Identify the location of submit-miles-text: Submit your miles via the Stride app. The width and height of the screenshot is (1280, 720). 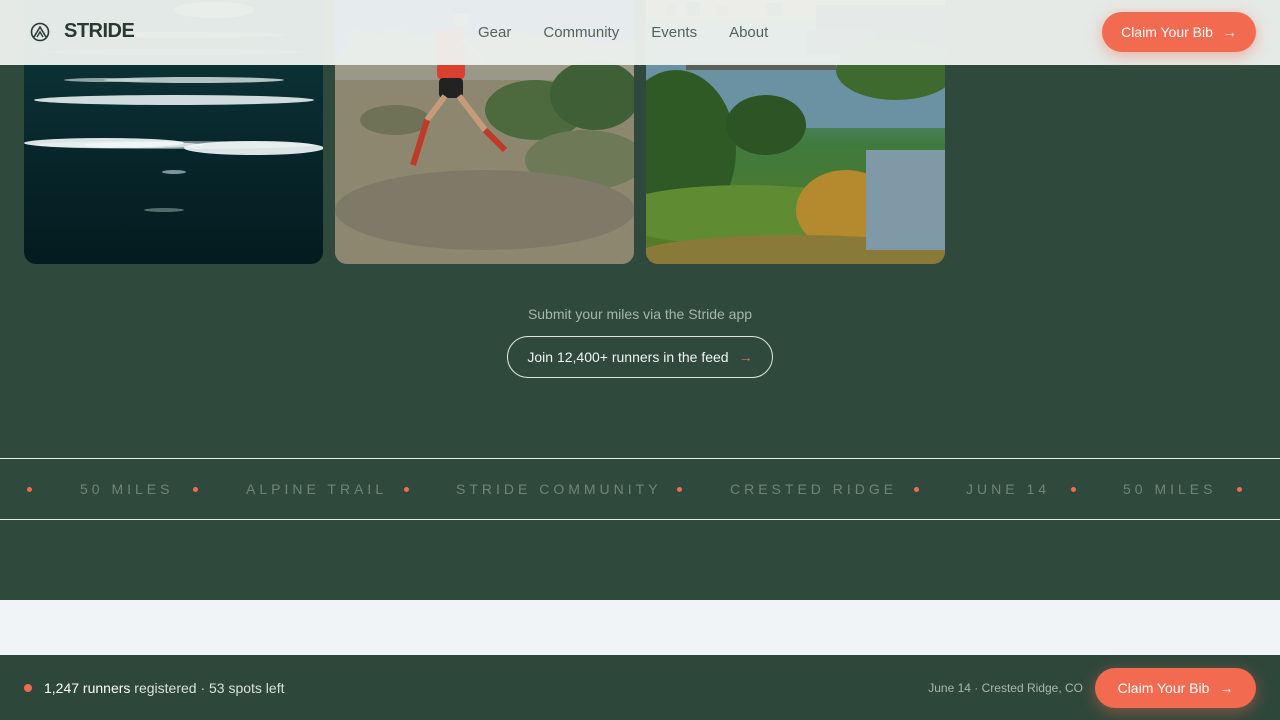
(640, 314).